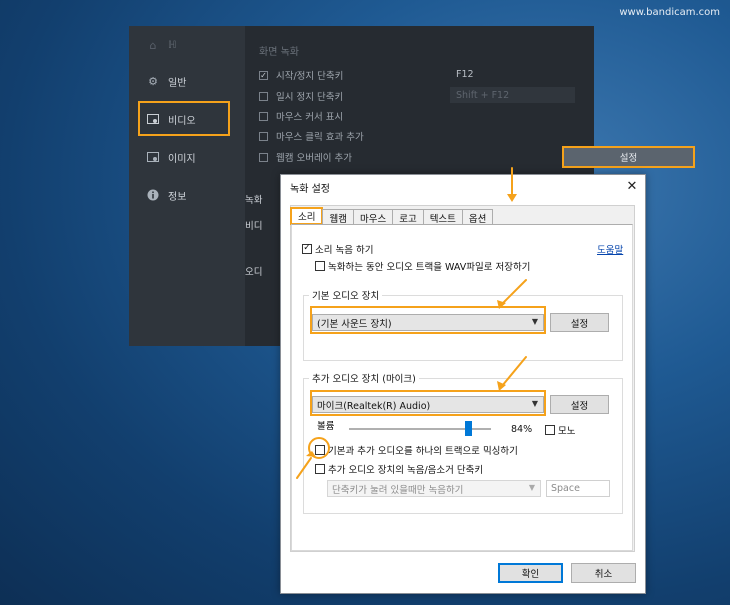  What do you see at coordinates (354, 324) in the screenshot?
I see `select-value: (기본 사운드 장치)` at bounding box center [354, 324].